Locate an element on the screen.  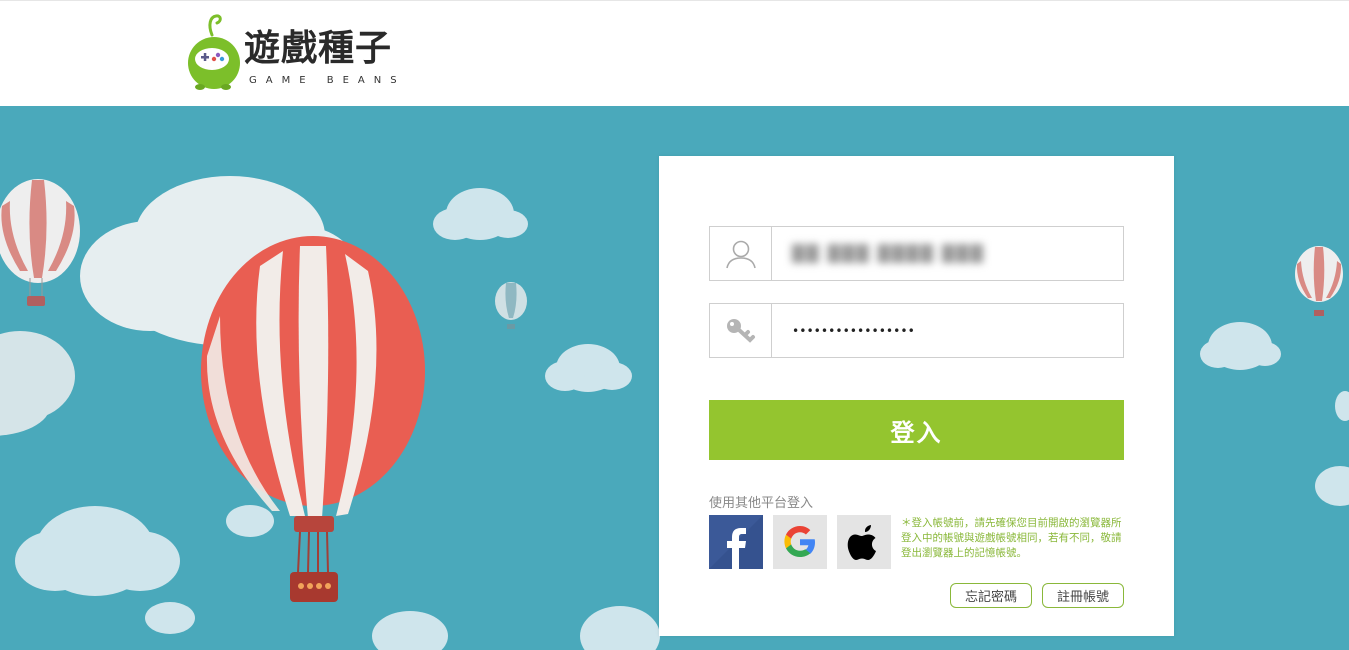
apple-icon is located at coordinates (861, 542).